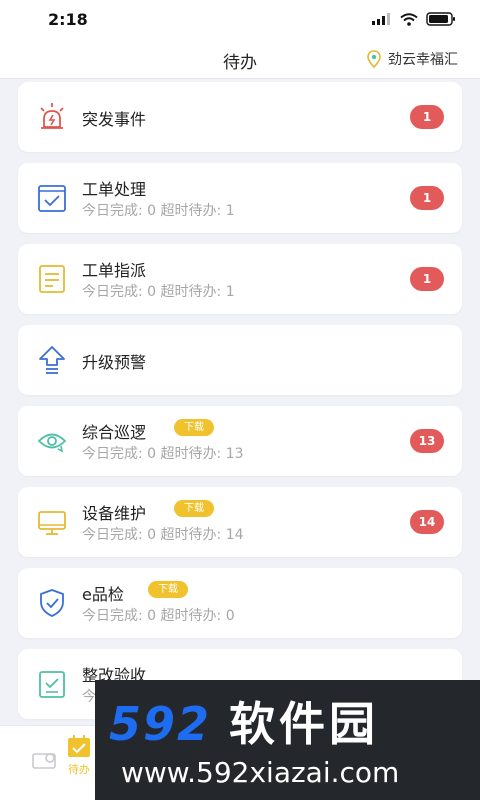 This screenshot has width=480, height=801. Describe the element at coordinates (160, 724) in the screenshot. I see `watermark-digits: 592` at that location.